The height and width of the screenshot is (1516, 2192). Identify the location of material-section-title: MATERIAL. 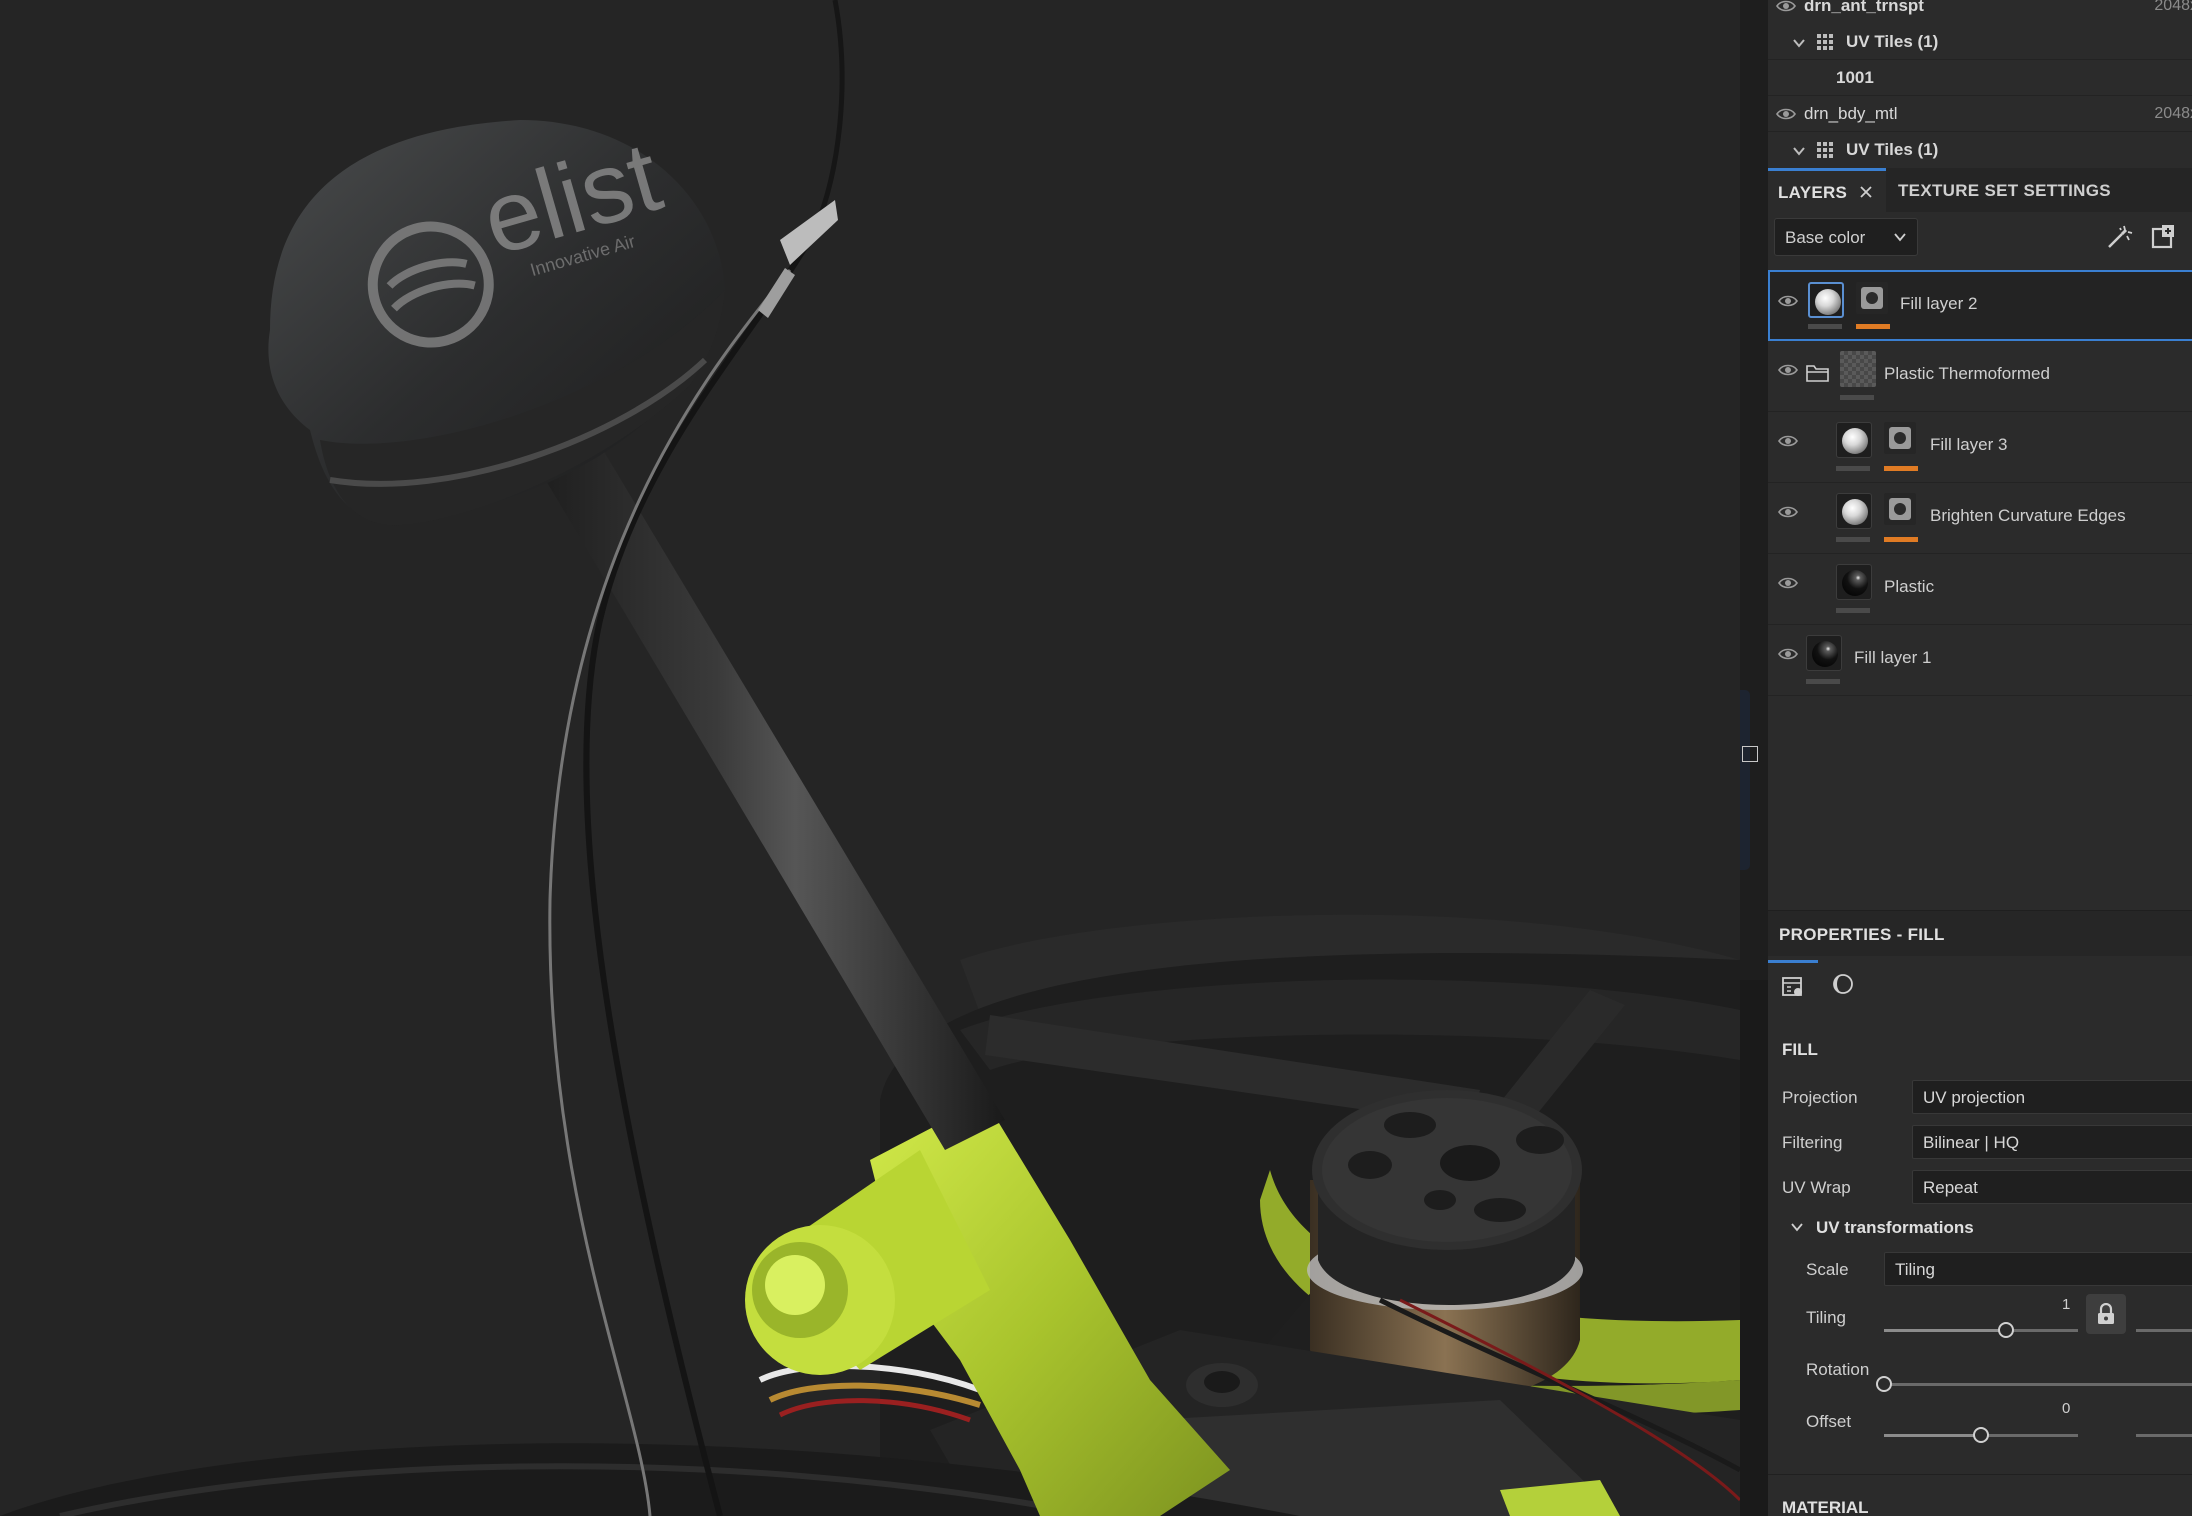
(1825, 1507).